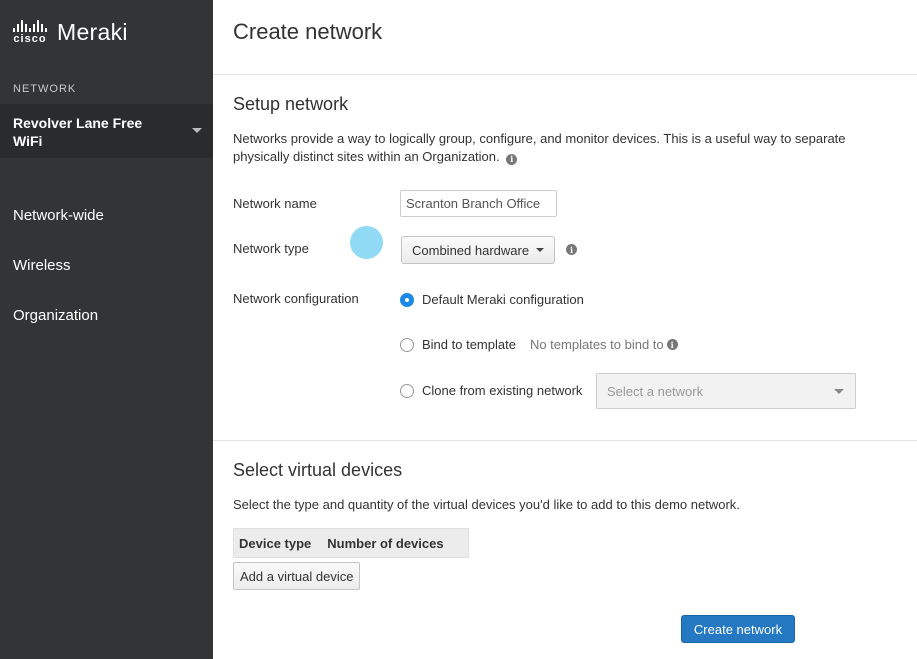  I want to click on cisco-bars-icon, so click(30, 25).